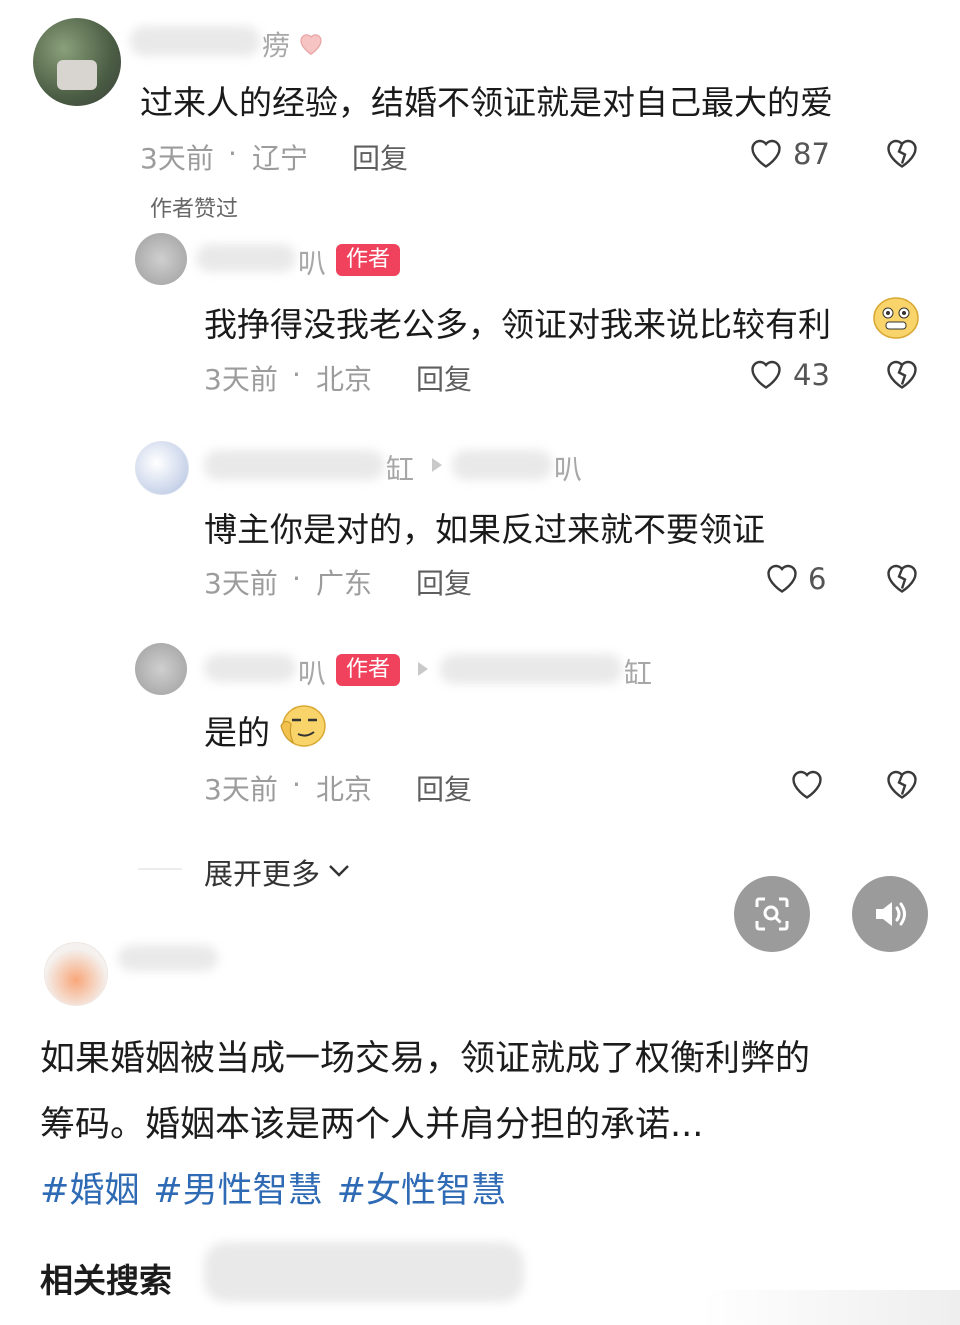 The image size is (960, 1325). I want to click on like-count: 87, so click(811, 154).